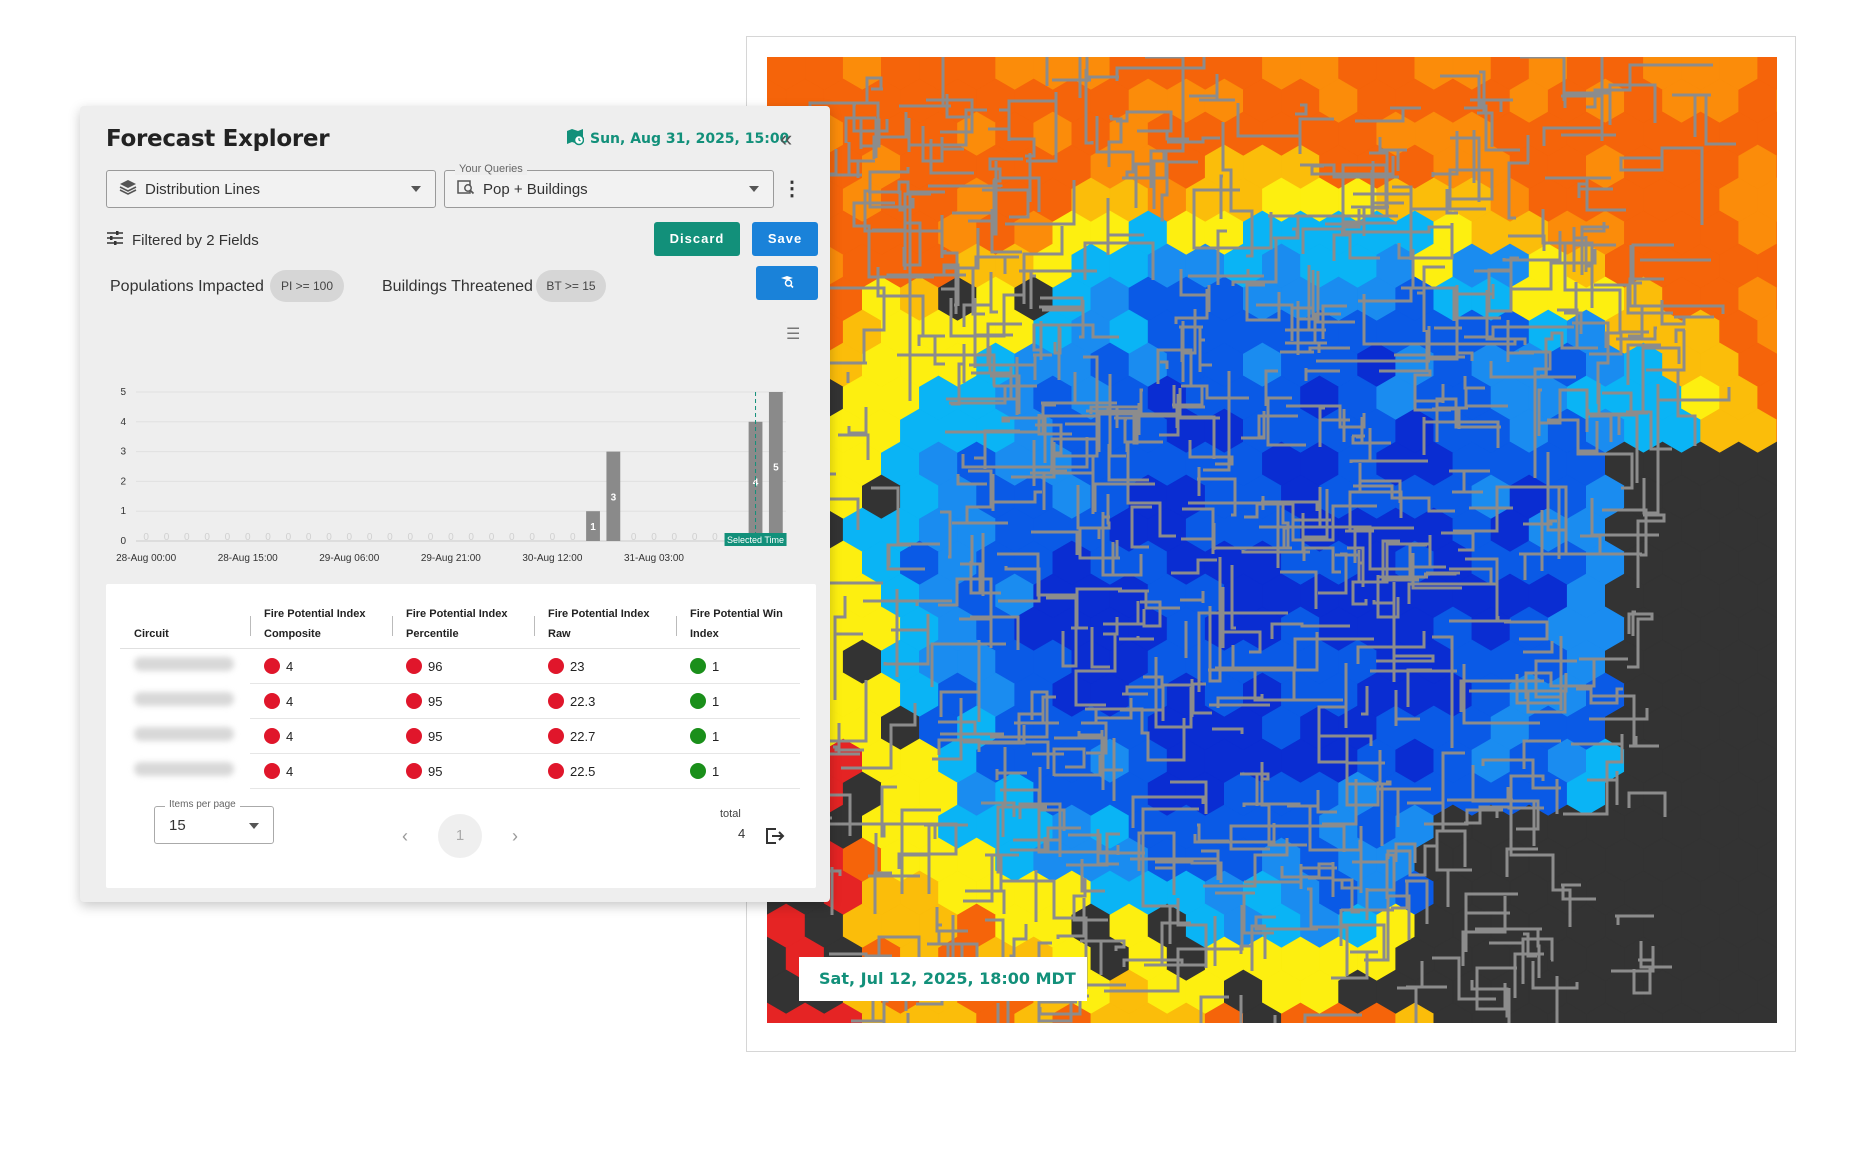 The image size is (1854, 1158). I want to click on x-tick-label: 30-Aug 12:00, so click(552, 558).